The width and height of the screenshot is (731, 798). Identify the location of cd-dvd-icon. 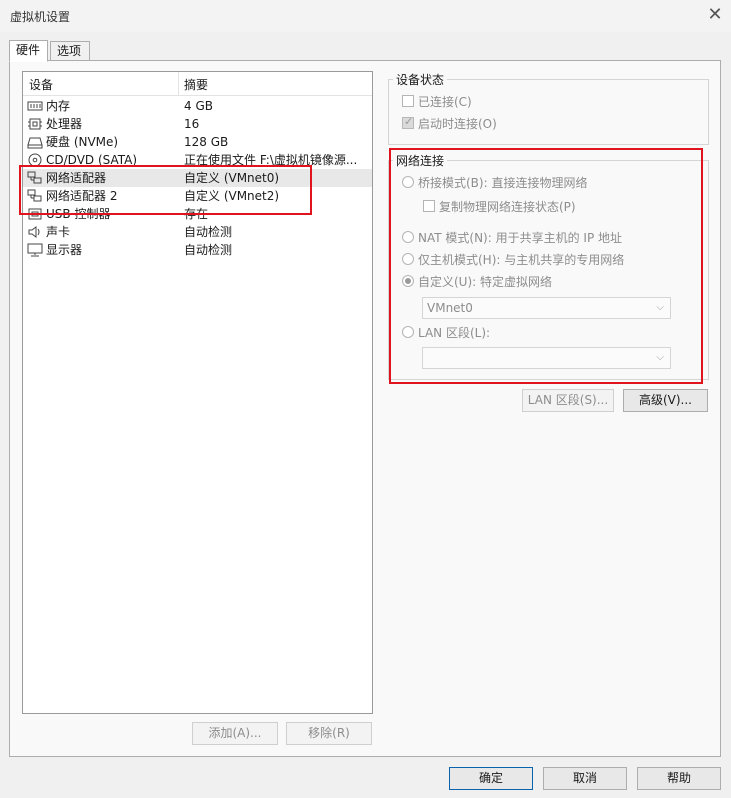
(35, 160).